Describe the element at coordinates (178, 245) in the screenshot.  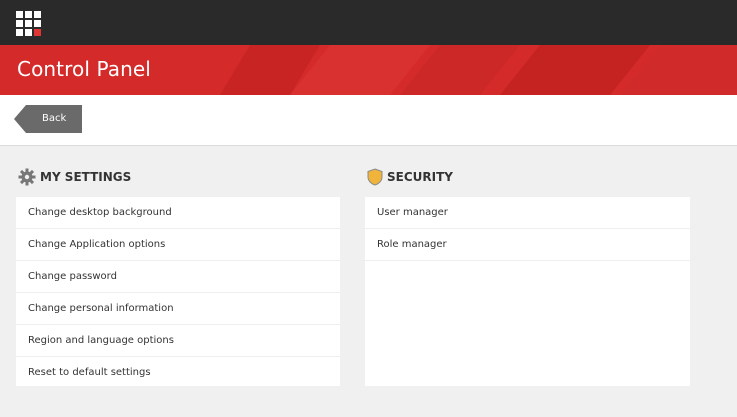
I see `list-item-change-application-options: Change Application options` at that location.